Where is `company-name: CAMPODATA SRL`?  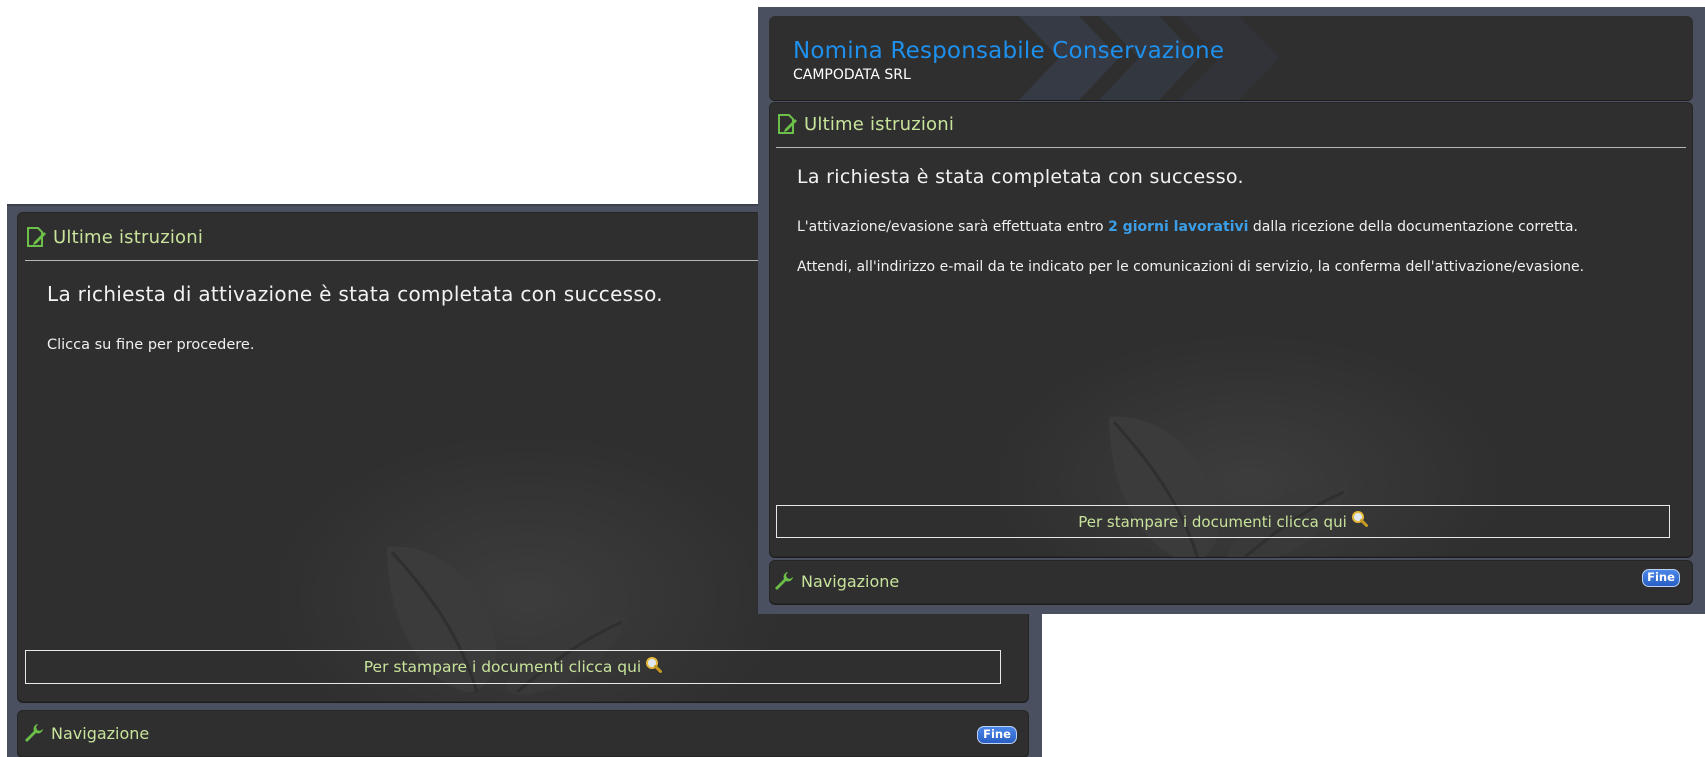
company-name: CAMPODATA SRL is located at coordinates (852, 75).